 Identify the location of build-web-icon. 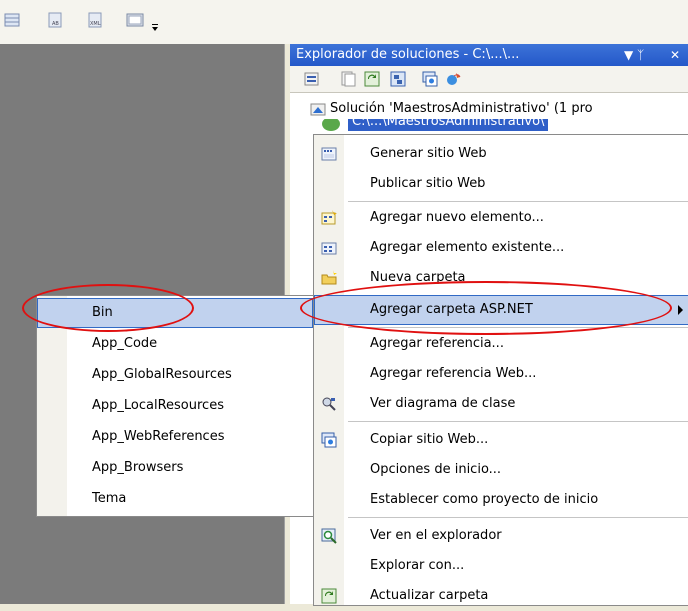
(329, 154).